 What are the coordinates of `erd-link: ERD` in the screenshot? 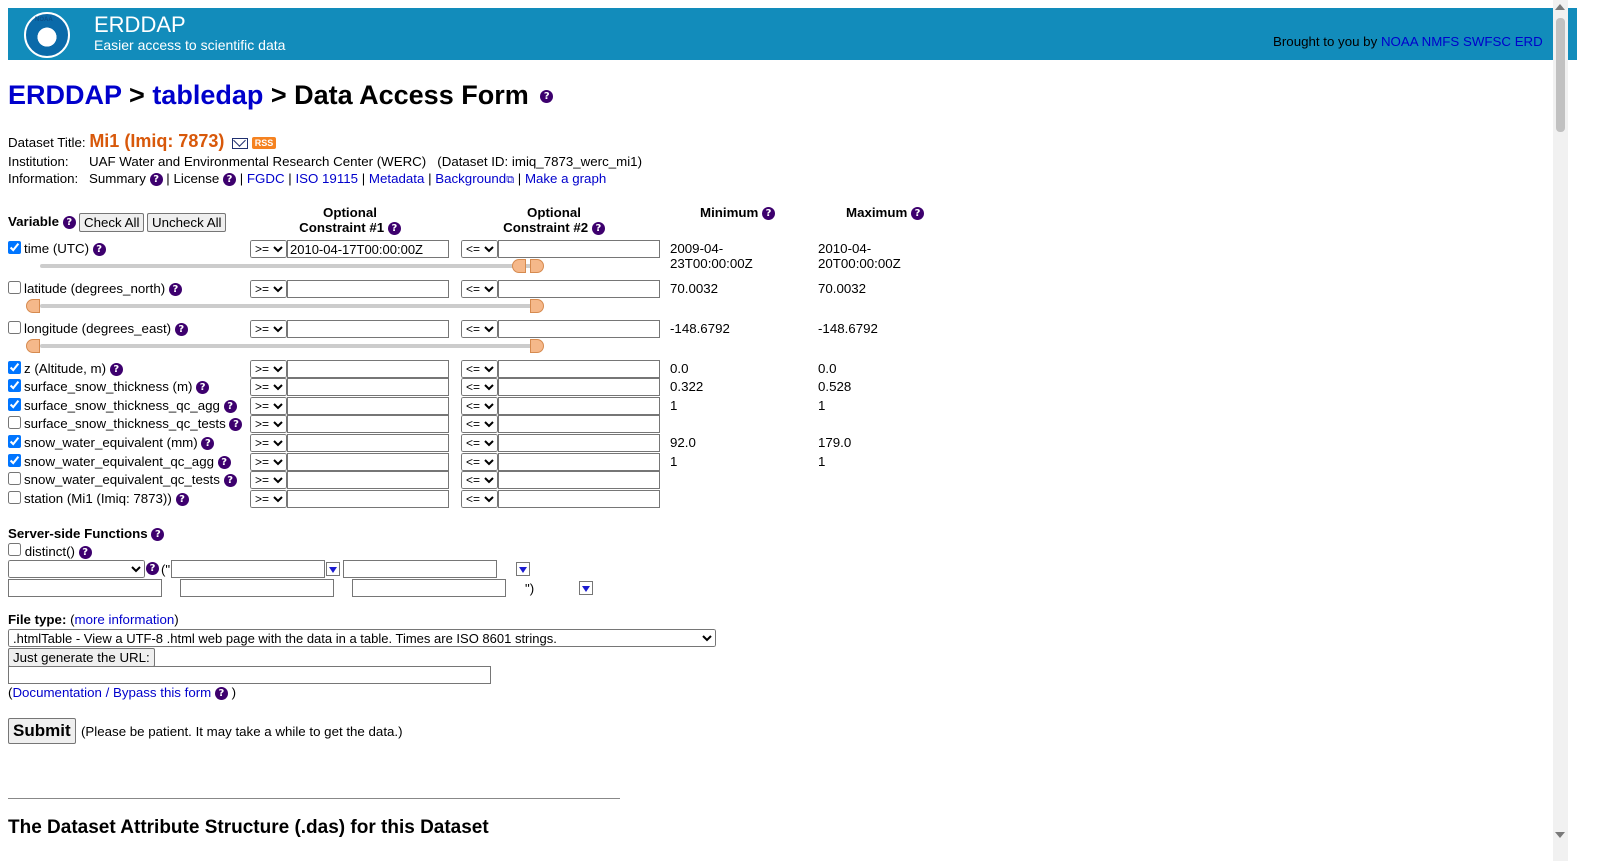 It's located at (1529, 41).